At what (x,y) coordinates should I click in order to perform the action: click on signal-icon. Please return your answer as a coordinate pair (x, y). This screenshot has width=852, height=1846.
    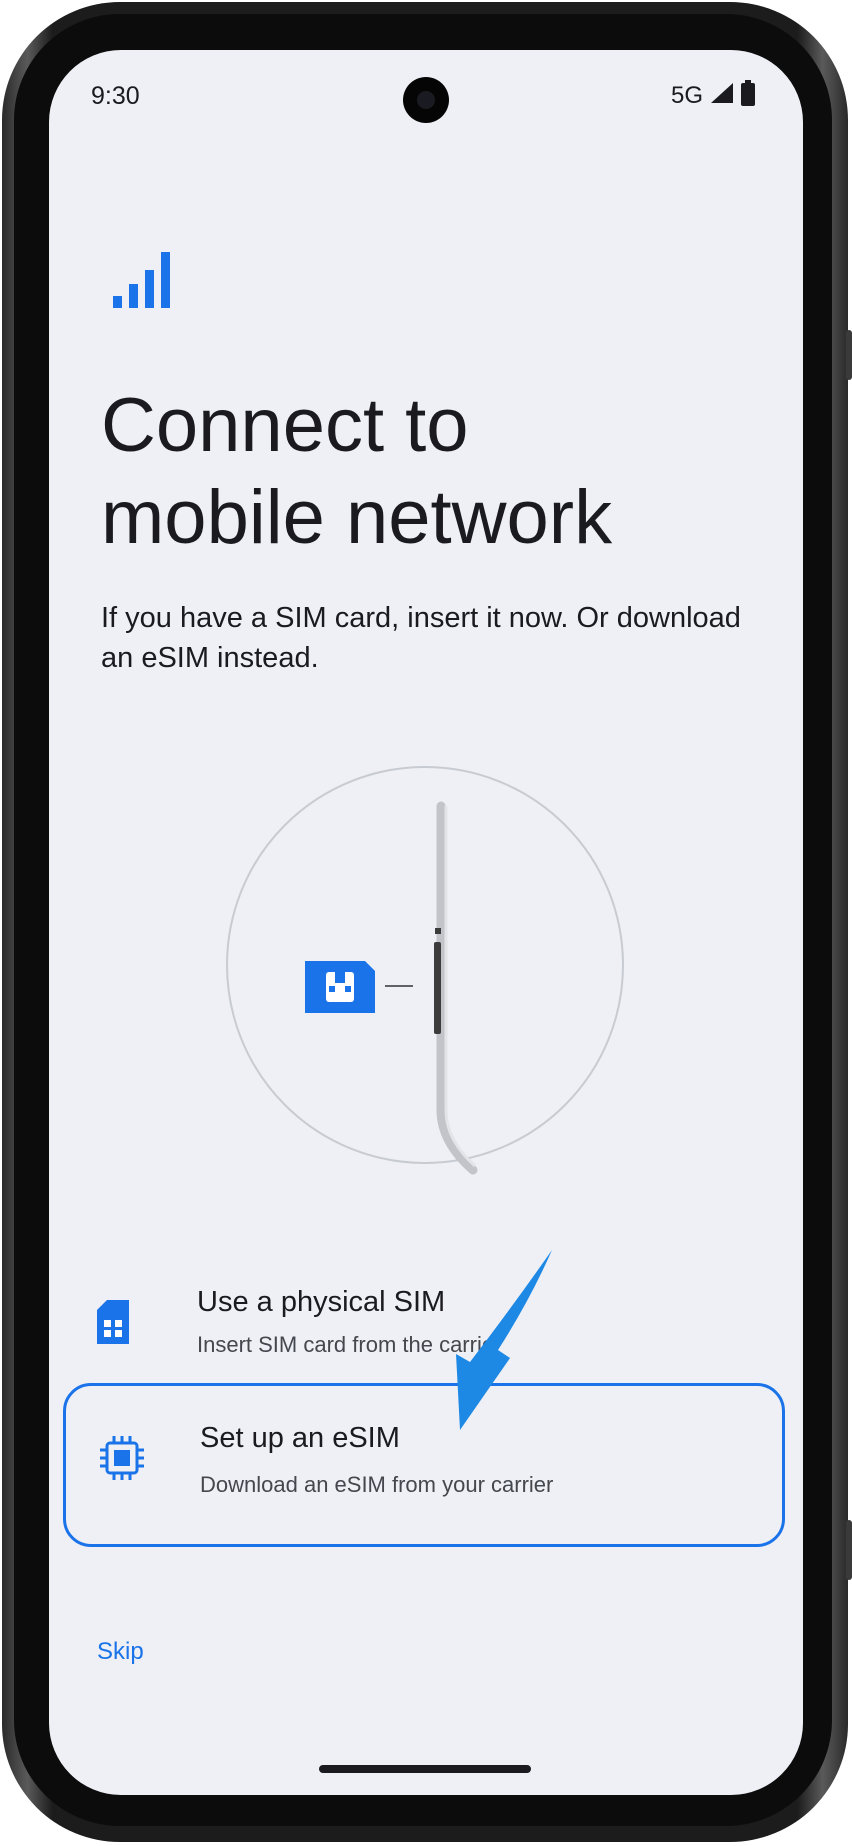
    Looking at the image, I should click on (722, 95).